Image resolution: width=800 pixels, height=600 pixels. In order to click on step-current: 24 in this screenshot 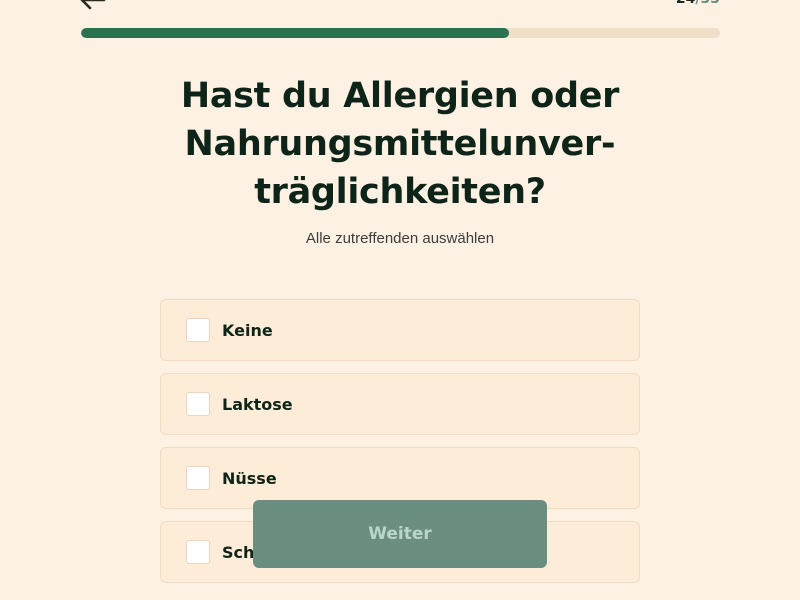, I will do `click(685, 3)`.